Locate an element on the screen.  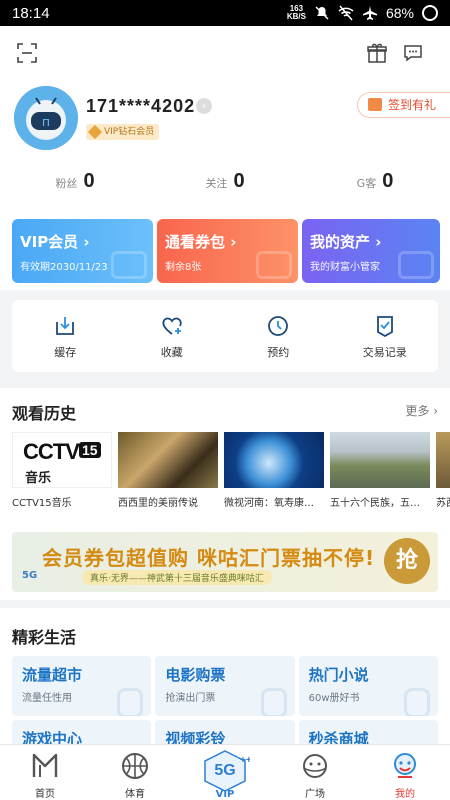
banner-subtitle: 真乐·无界——神武第十三届音乐盛典咪咕汇 is located at coordinates (177, 577).